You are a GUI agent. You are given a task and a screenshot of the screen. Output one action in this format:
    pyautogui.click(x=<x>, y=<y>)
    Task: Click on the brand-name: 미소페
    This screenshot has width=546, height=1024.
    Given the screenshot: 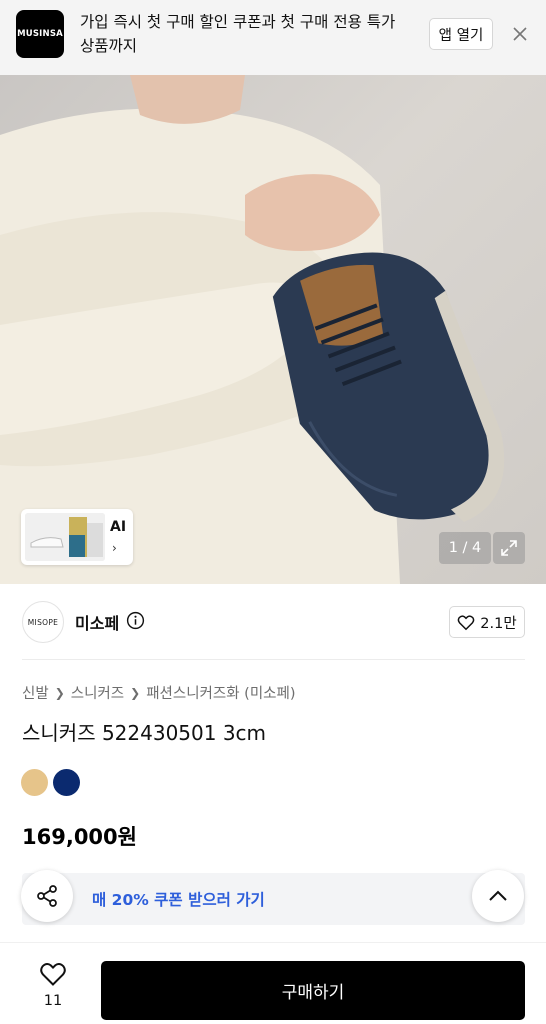 What is the action you would take?
    pyautogui.click(x=97, y=622)
    